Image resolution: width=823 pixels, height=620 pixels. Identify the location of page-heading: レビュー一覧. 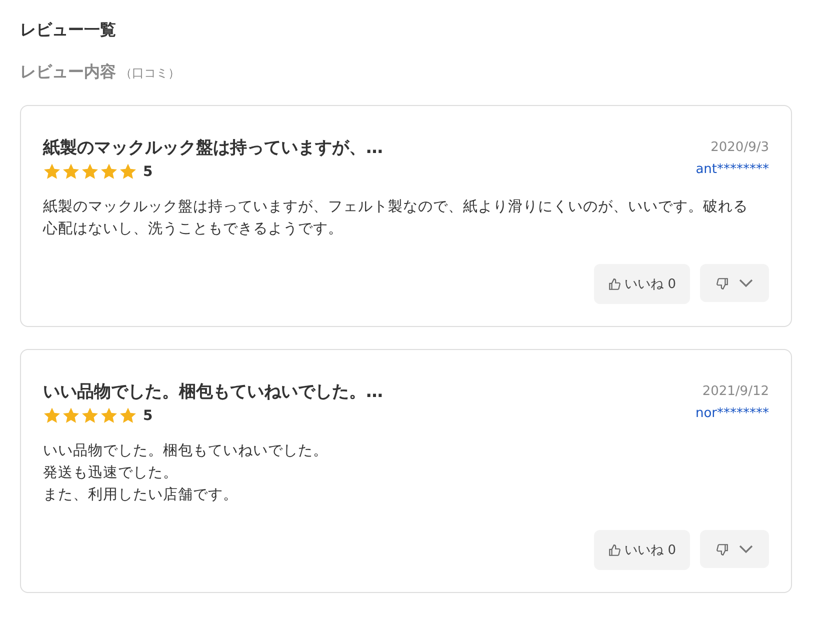
(68, 30).